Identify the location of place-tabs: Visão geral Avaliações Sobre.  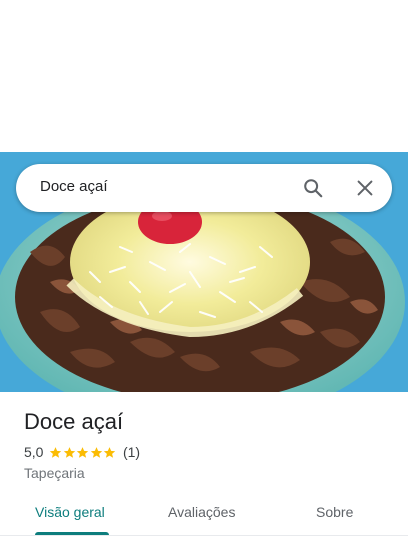
(204, 513).